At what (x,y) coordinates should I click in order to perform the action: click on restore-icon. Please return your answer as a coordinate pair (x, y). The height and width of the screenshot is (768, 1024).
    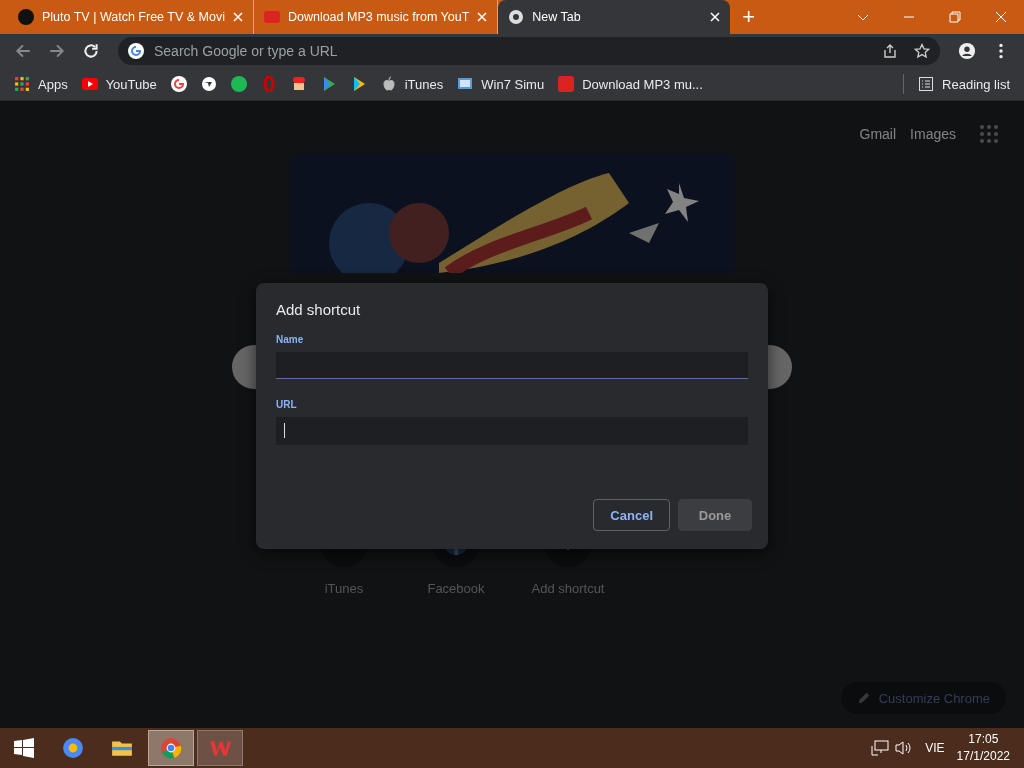
    Looking at the image, I should click on (955, 17).